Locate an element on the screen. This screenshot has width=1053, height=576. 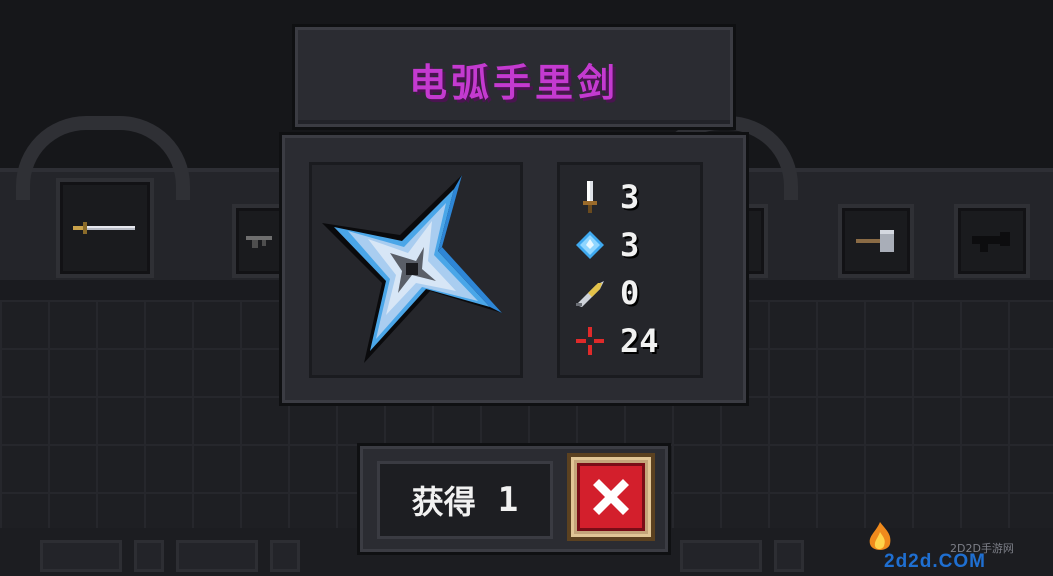
flame-logo-icon is located at coordinates (880, 536).